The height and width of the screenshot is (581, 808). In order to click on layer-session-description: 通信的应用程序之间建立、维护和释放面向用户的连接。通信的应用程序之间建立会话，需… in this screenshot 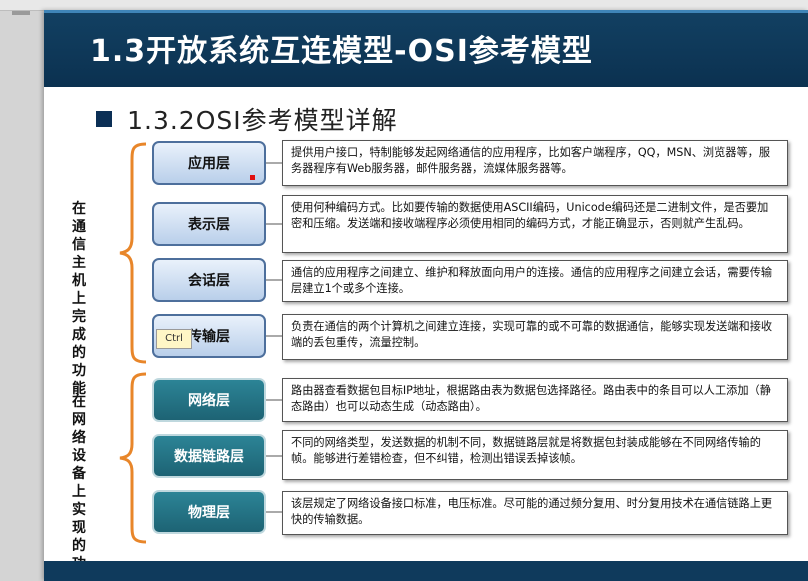, I will do `click(535, 281)`.